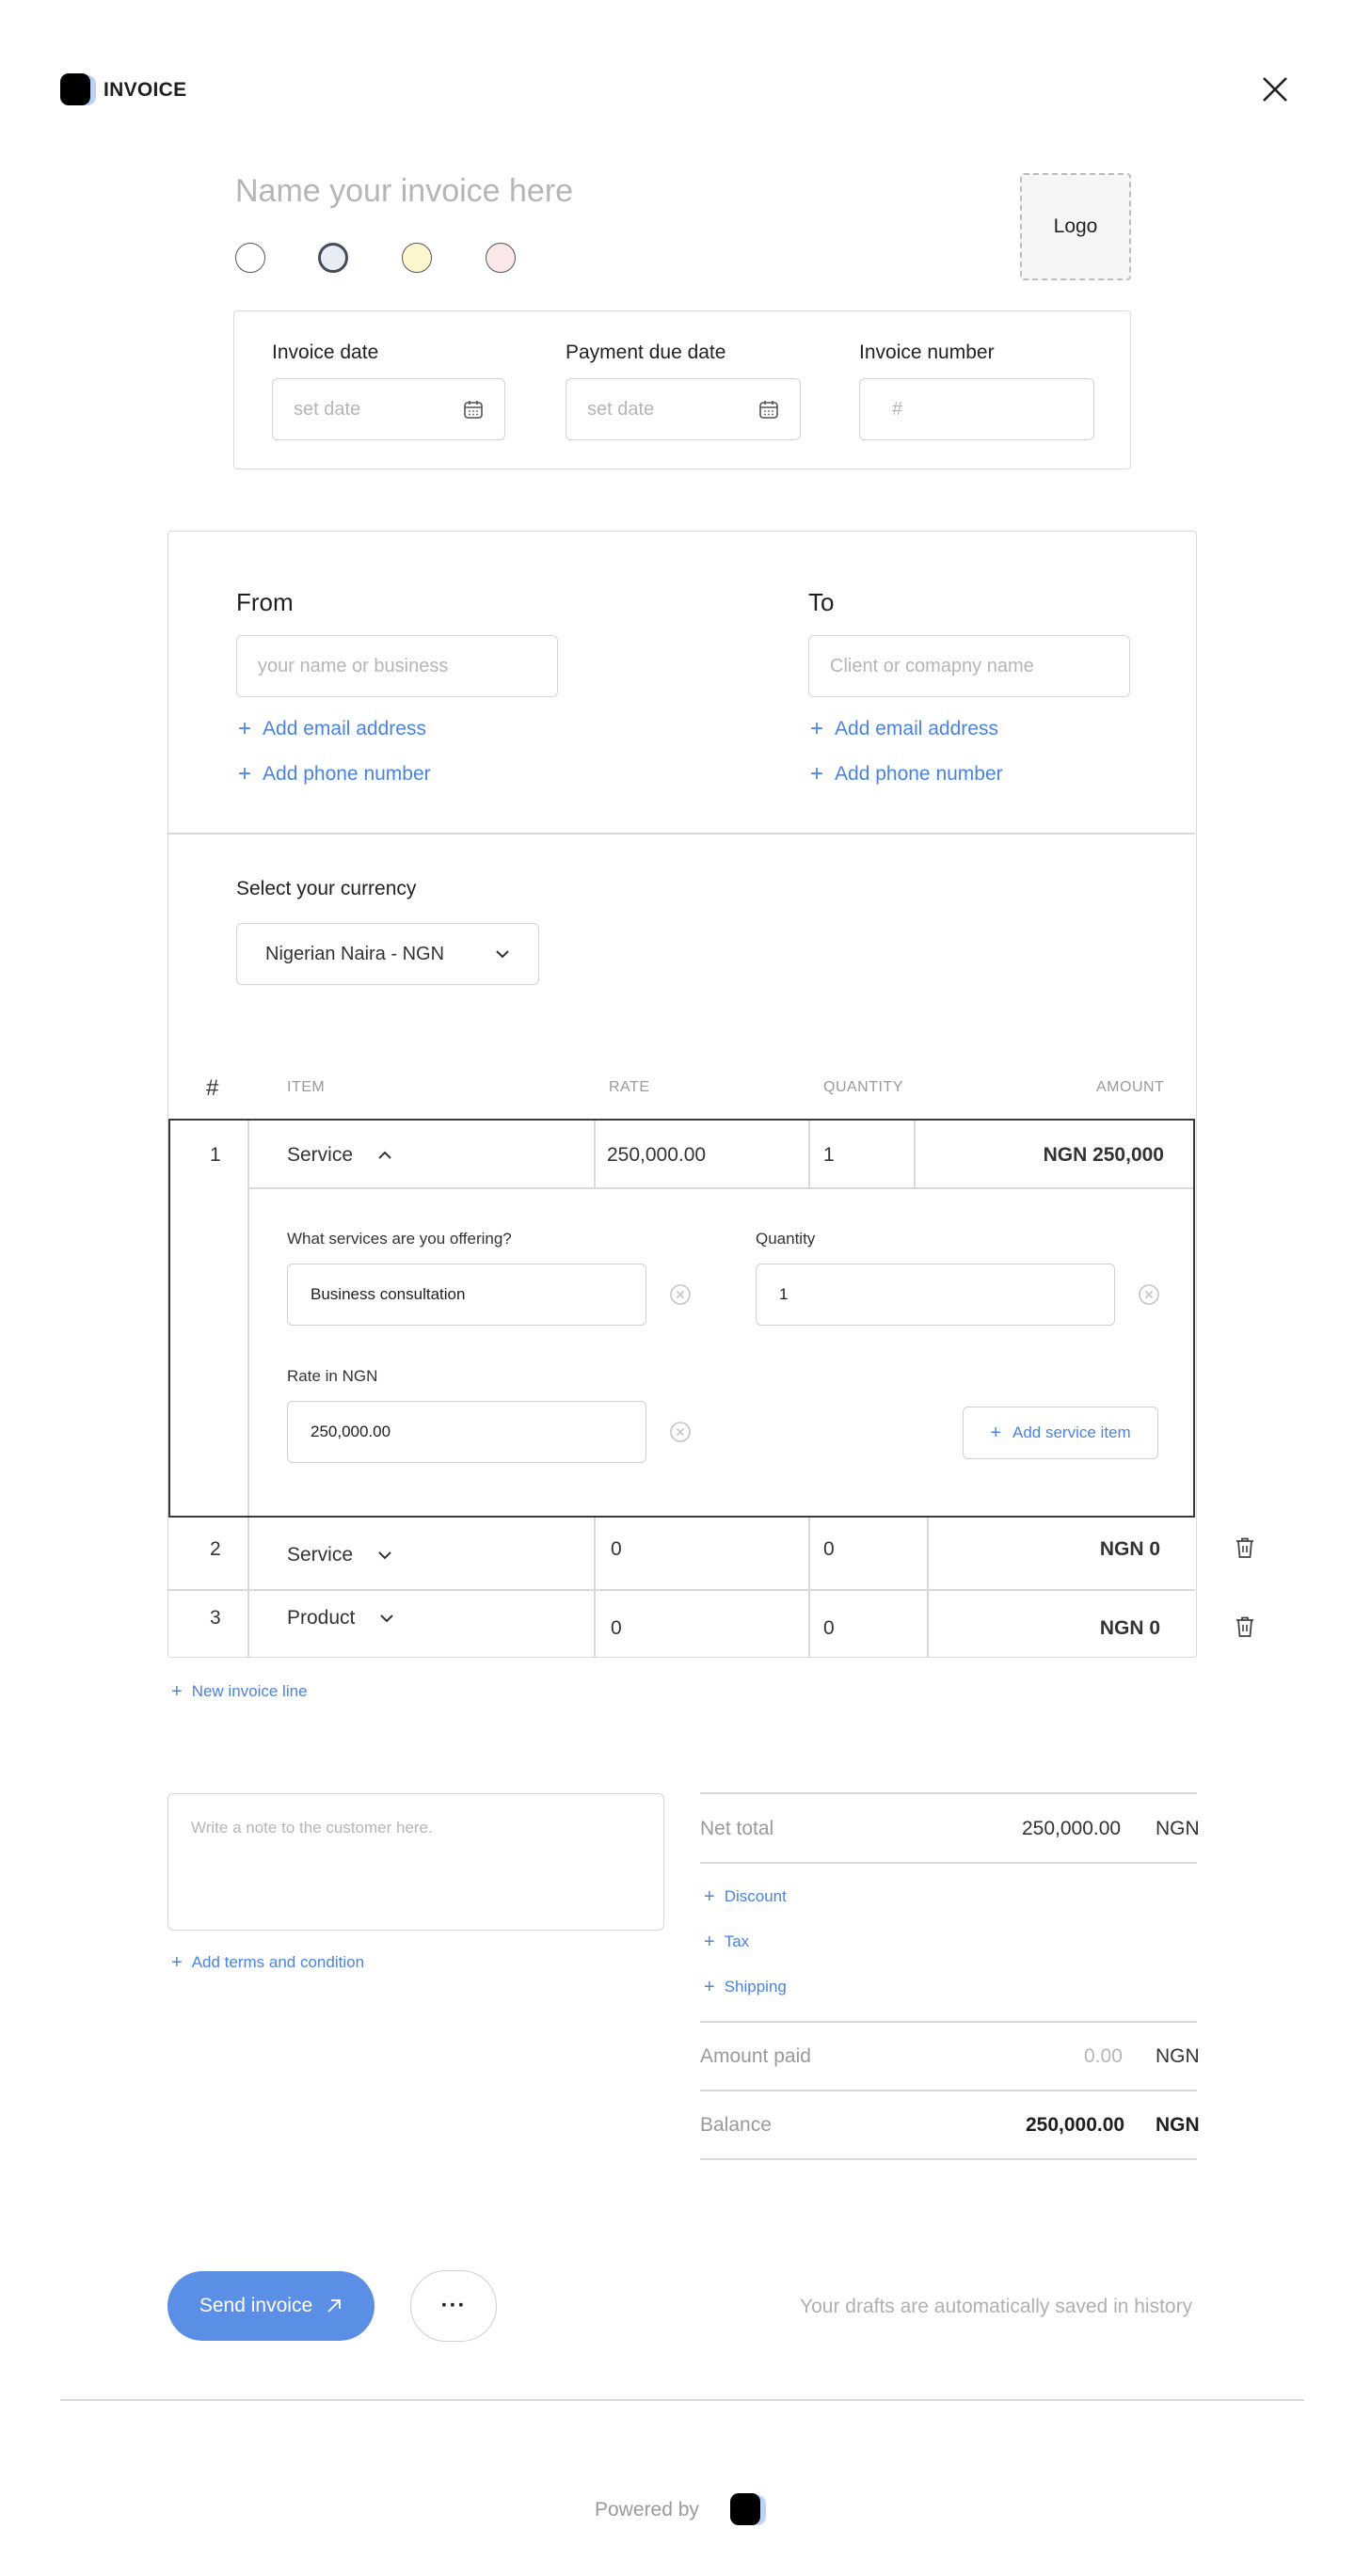 The height and width of the screenshot is (2576, 1355). I want to click on amount-paid-label: Amount paid, so click(756, 2056).